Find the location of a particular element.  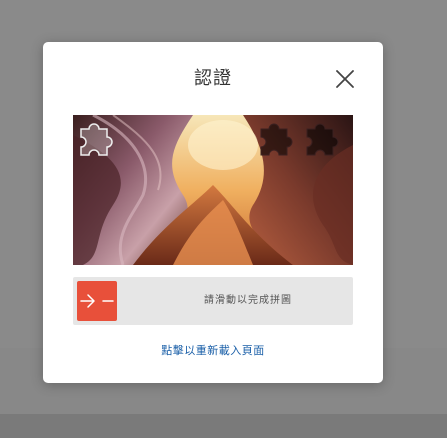

close-button is located at coordinates (345, 79).